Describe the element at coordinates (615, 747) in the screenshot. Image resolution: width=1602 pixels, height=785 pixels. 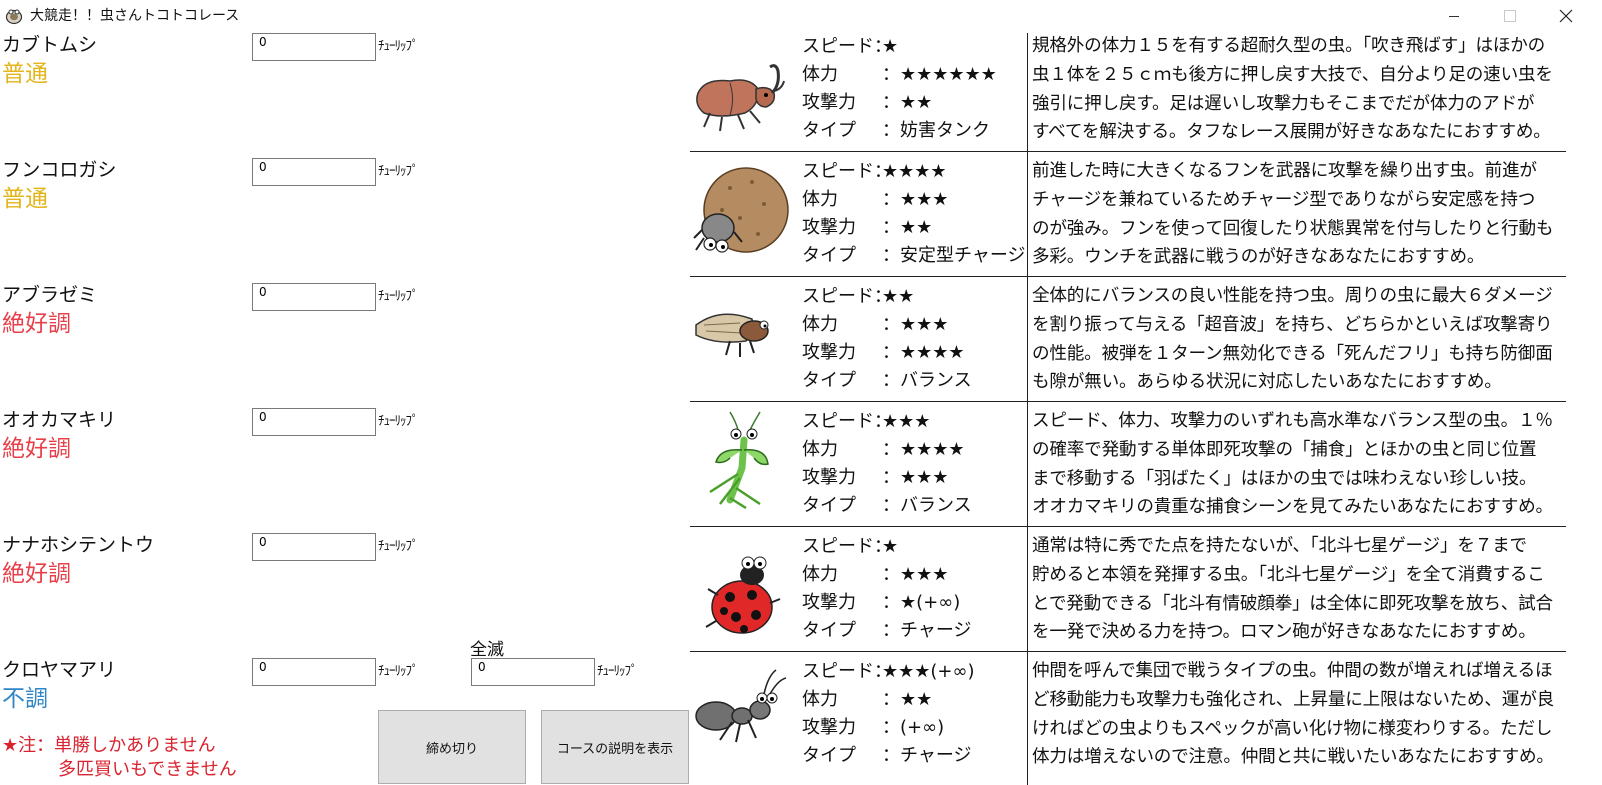
I see `show-course-button: コースの説明を表示` at that location.